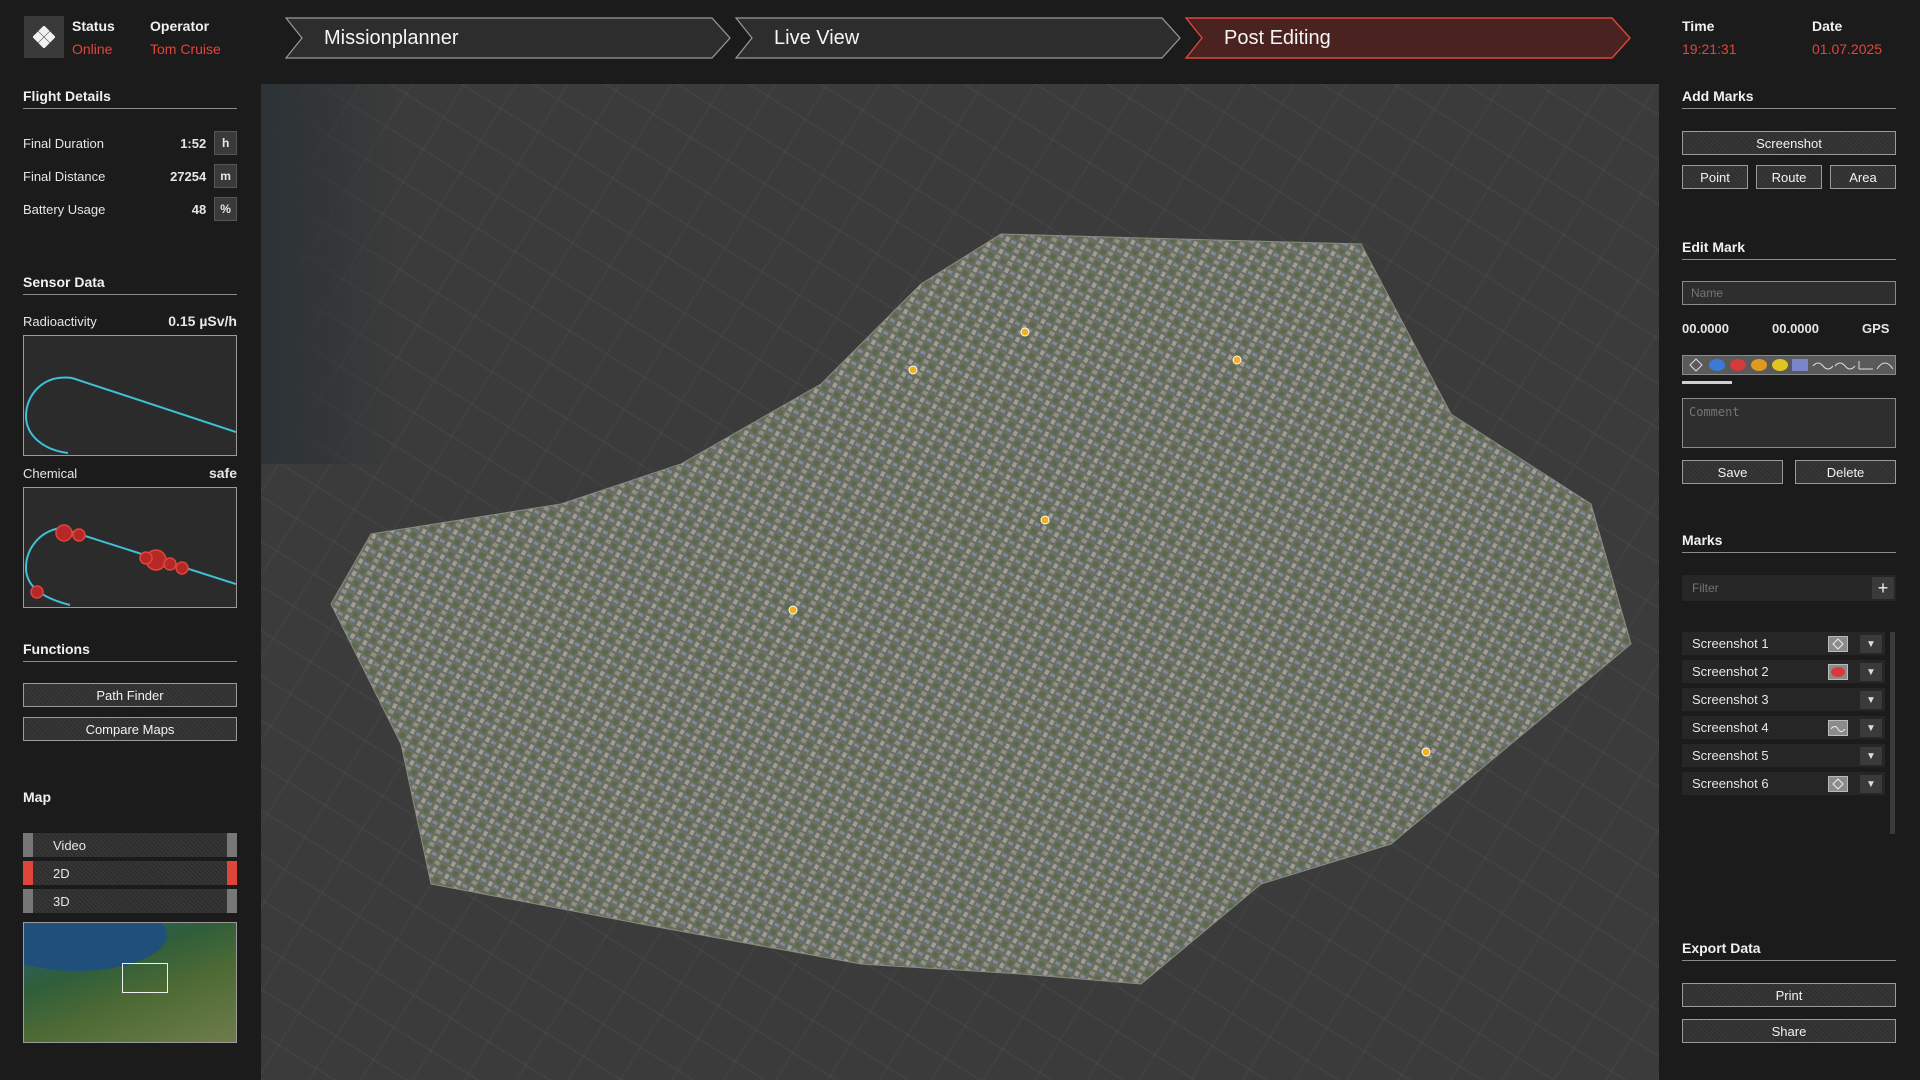  Describe the element at coordinates (61, 873) in the screenshot. I see `option-label: 2D` at that location.